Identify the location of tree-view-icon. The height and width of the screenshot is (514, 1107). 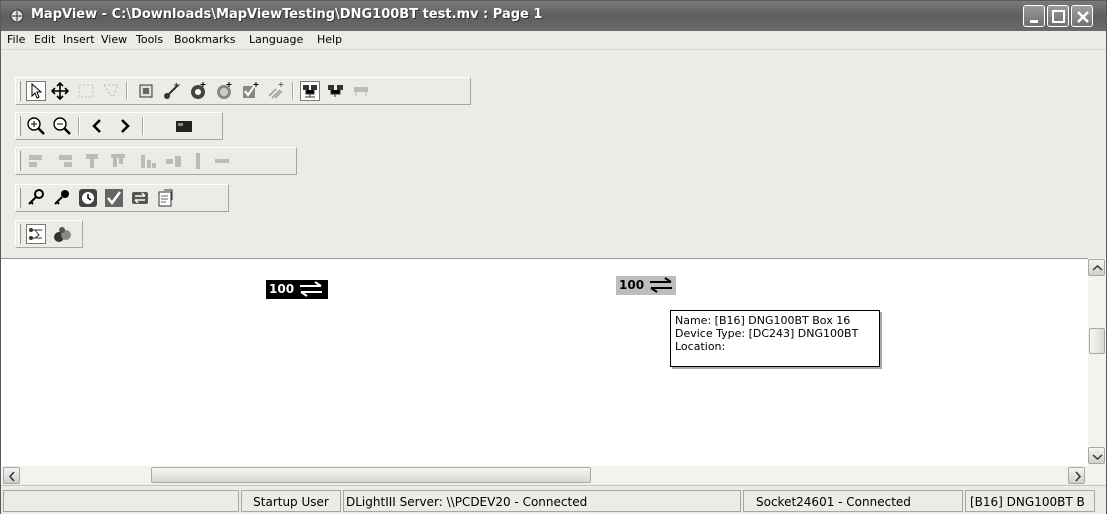
(36, 234).